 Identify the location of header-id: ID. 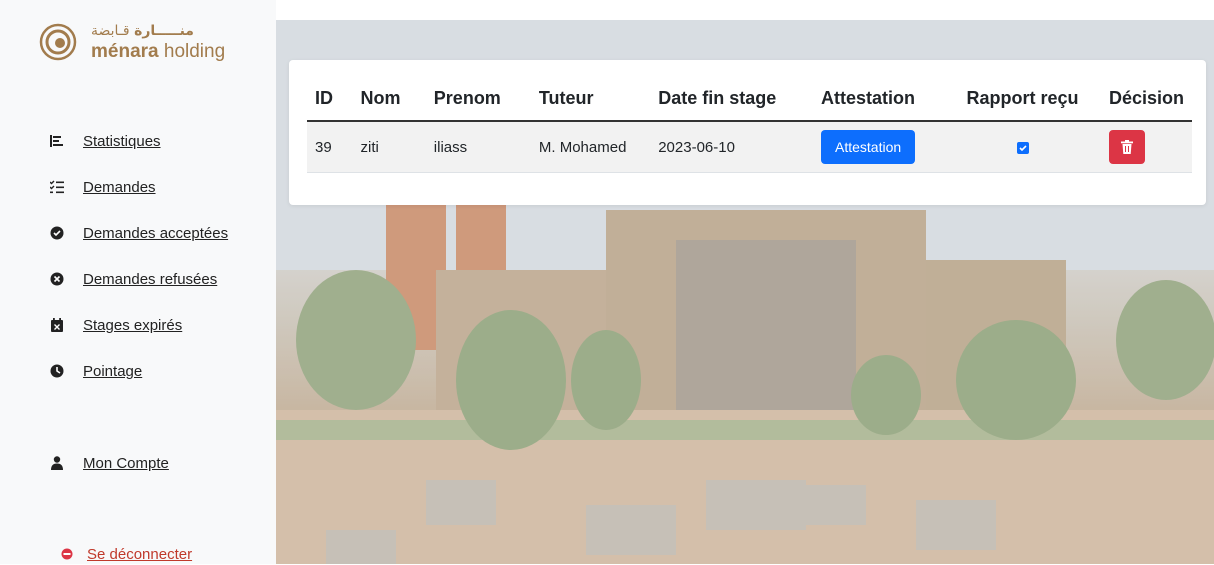
(330, 99).